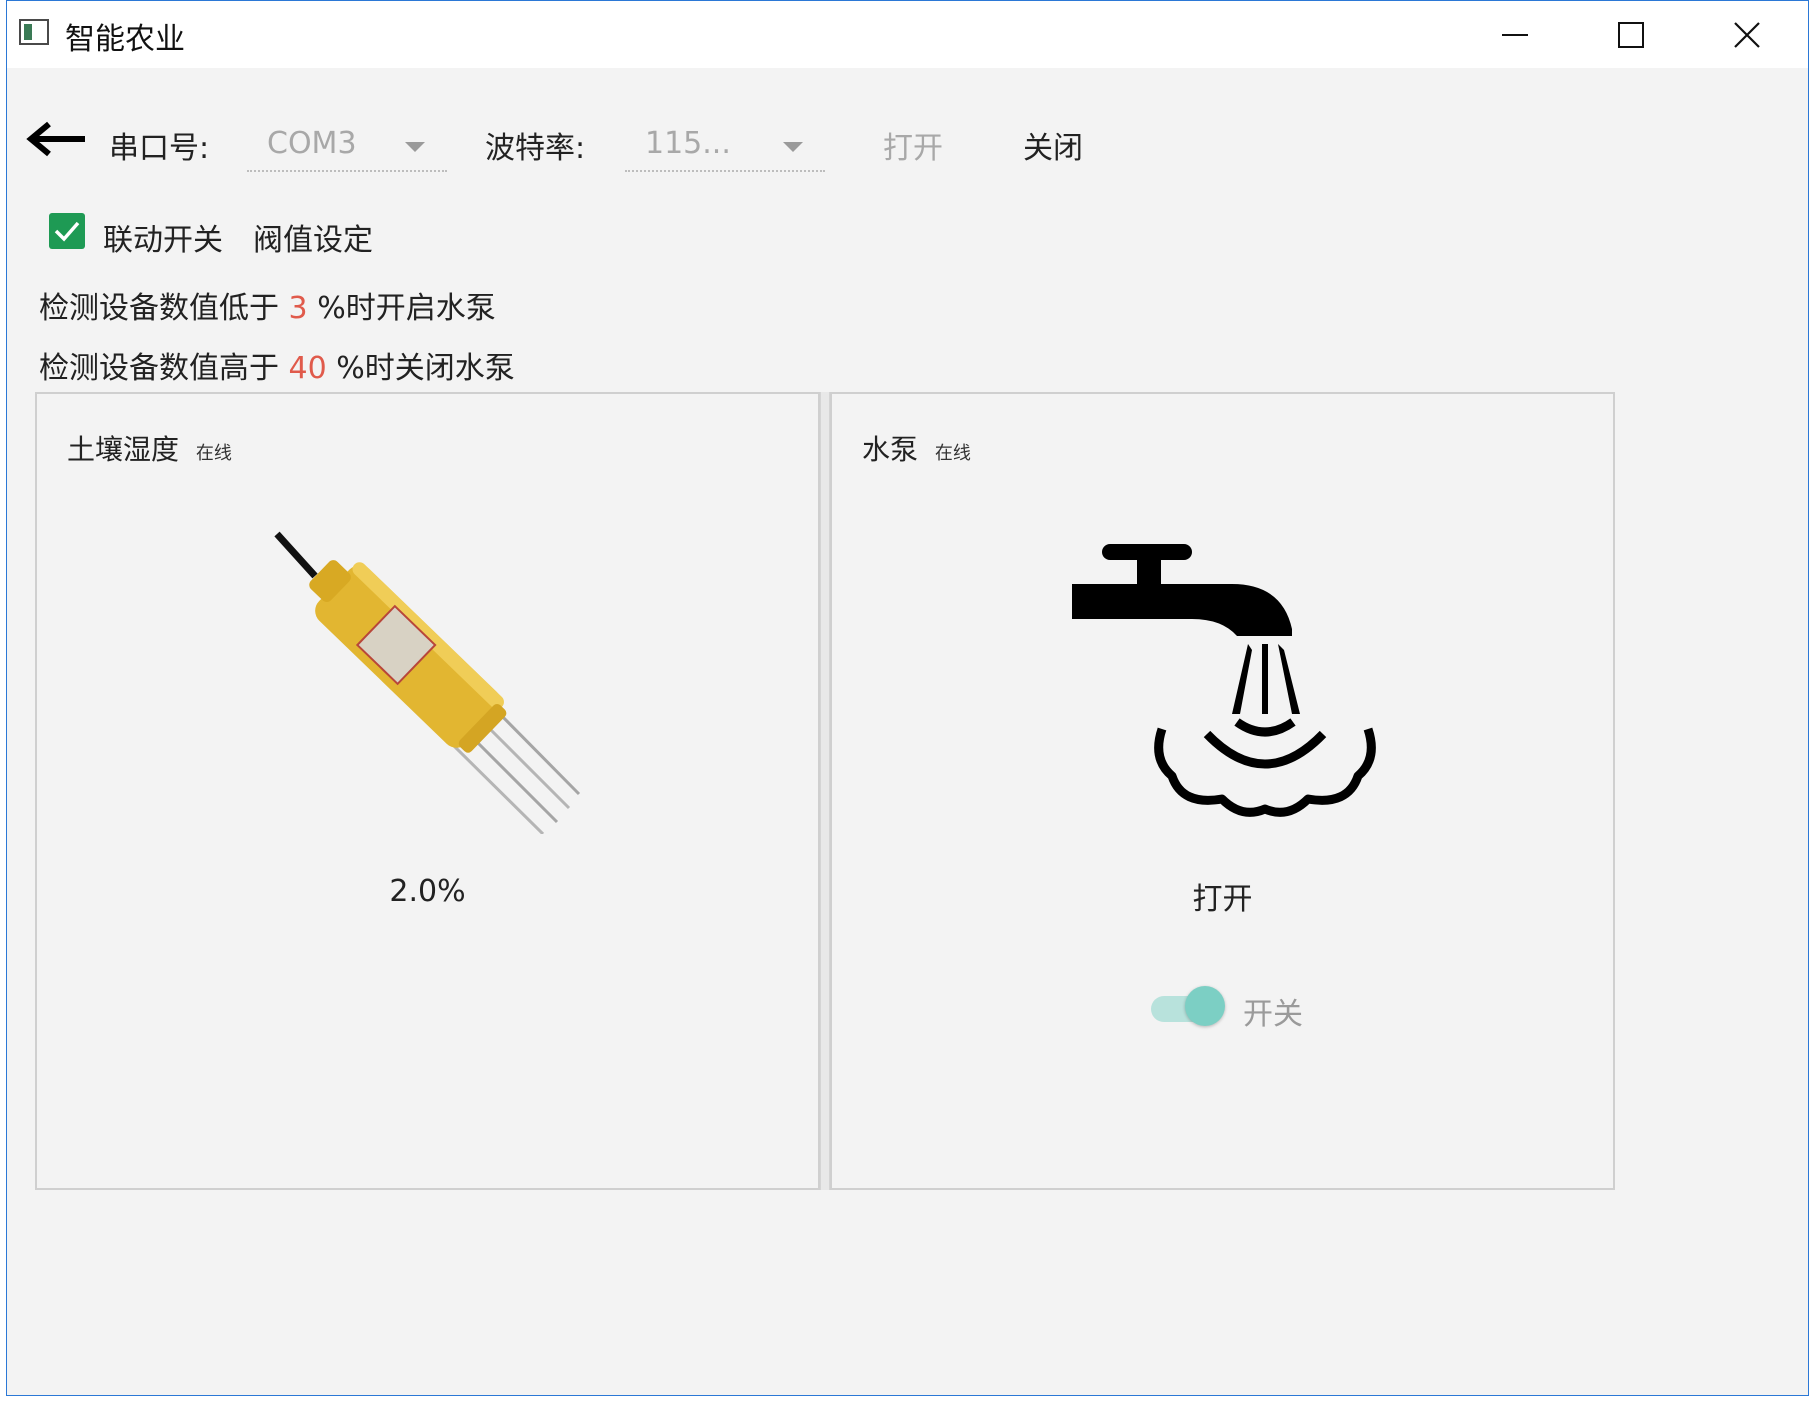  Describe the element at coordinates (159, 308) in the screenshot. I see `threshold-low-prefix: 检测设备数值低于` at that location.